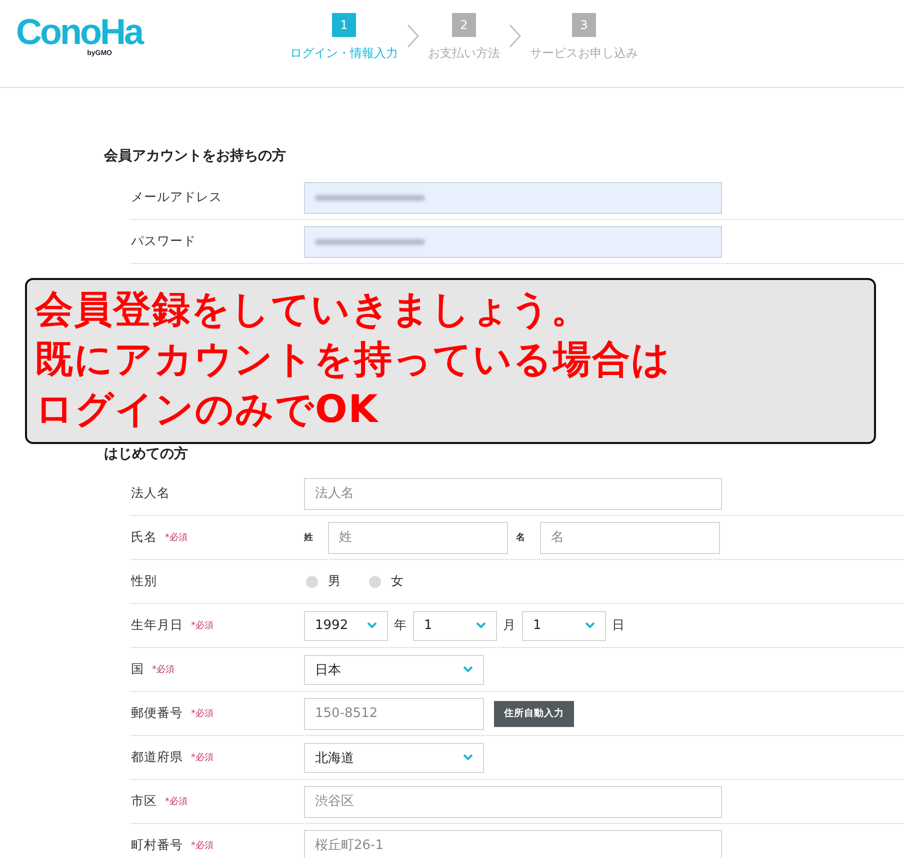  What do you see at coordinates (353, 359) in the screenshot?
I see `callout-text: 既にアカウントを持っている場合は` at bounding box center [353, 359].